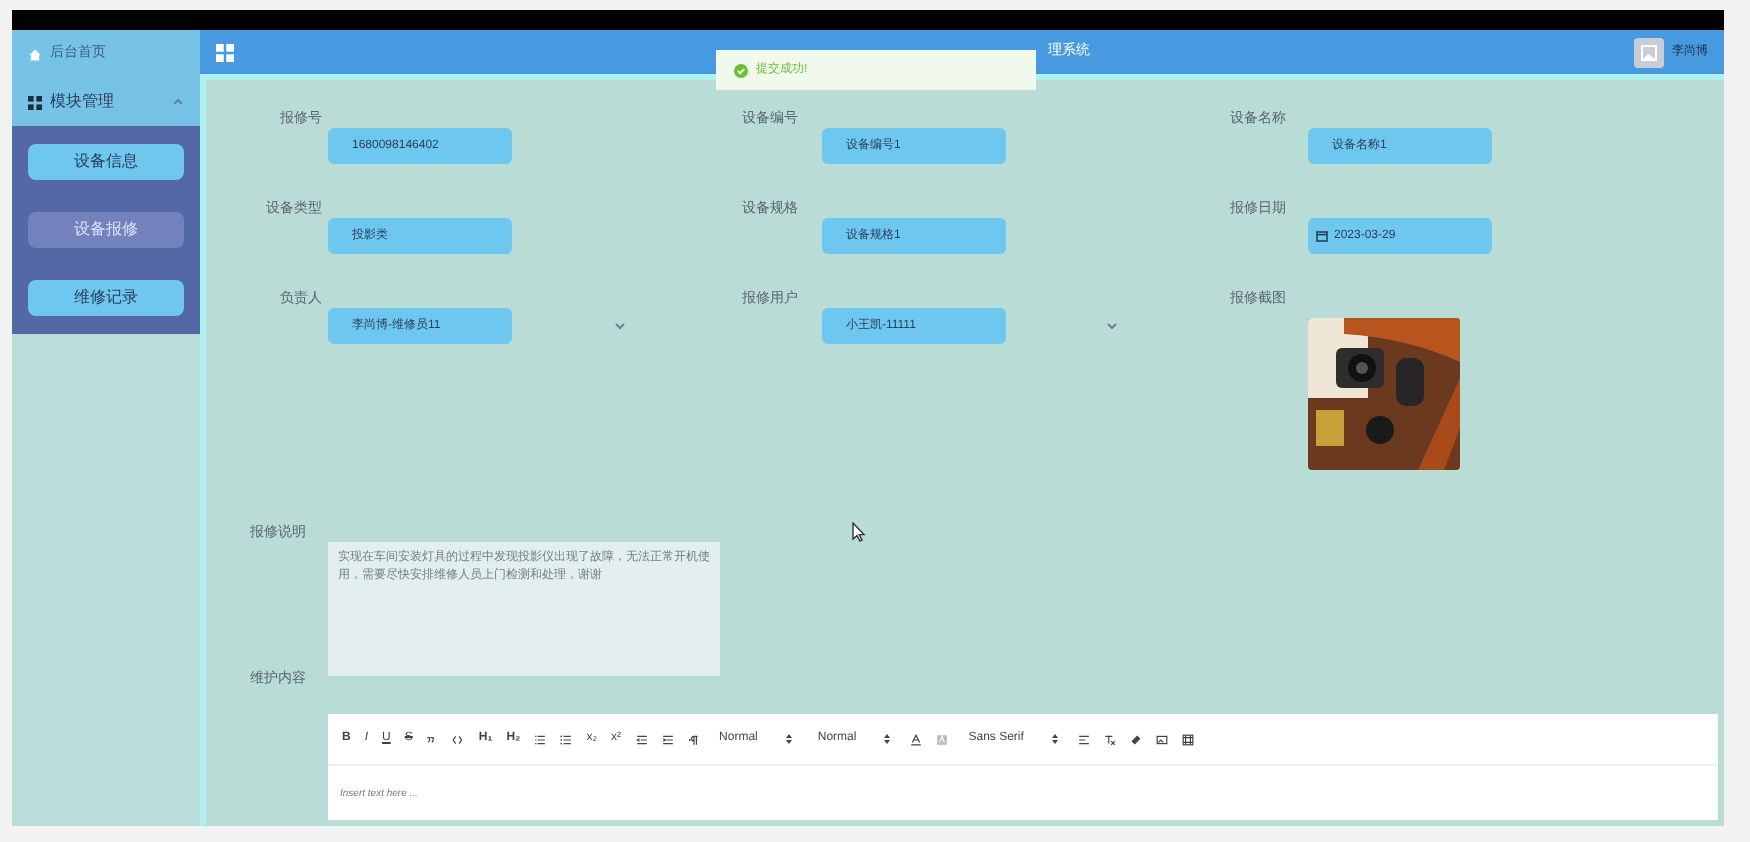 The height and width of the screenshot is (842, 1750). Describe the element at coordinates (106, 102) in the screenshot. I see `menu-group: 模块管理` at that location.